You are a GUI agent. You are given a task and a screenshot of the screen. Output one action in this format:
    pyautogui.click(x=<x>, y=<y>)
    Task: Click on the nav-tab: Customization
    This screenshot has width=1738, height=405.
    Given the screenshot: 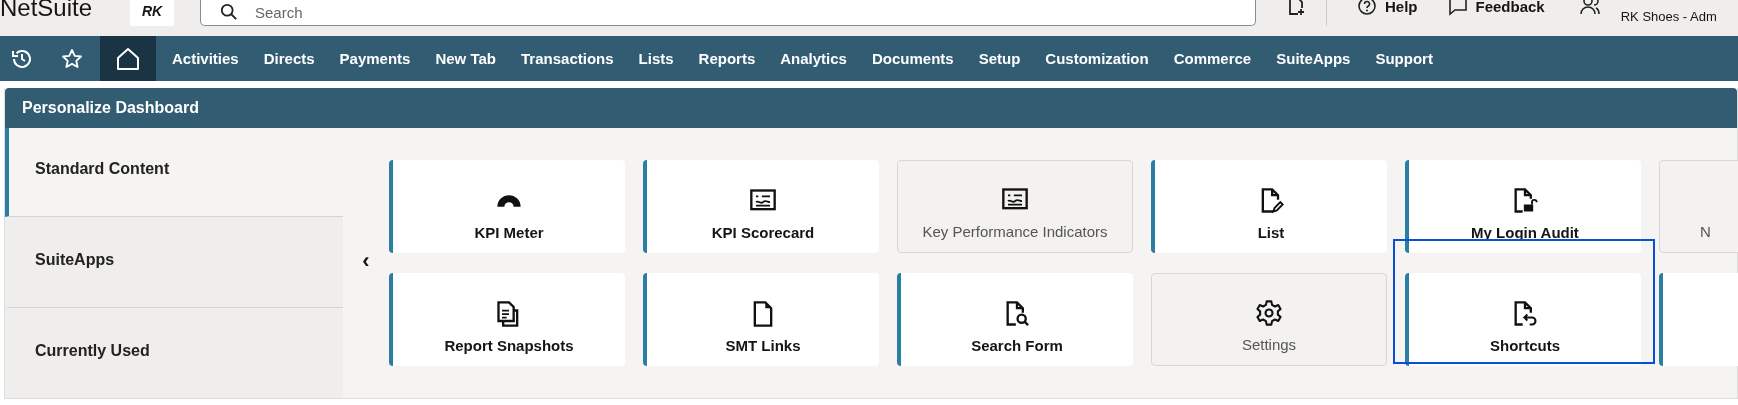 What is the action you would take?
    pyautogui.click(x=1097, y=58)
    